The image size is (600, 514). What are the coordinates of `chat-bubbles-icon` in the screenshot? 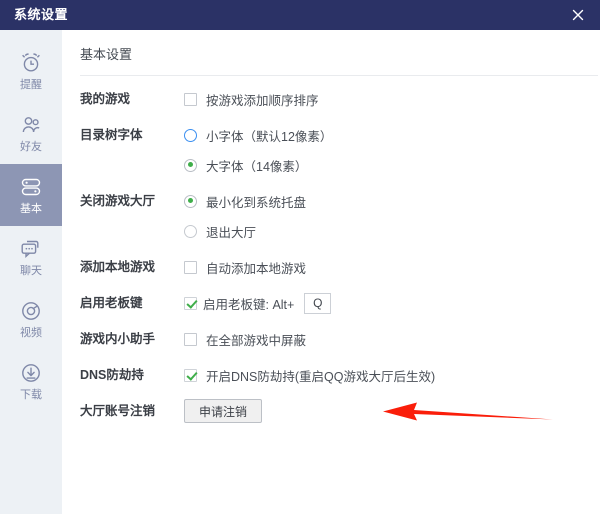 It's located at (31, 249).